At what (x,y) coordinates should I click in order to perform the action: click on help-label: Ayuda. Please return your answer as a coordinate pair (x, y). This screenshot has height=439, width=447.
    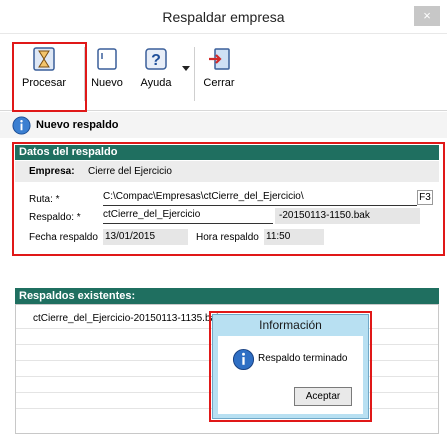
    Looking at the image, I should click on (156, 83).